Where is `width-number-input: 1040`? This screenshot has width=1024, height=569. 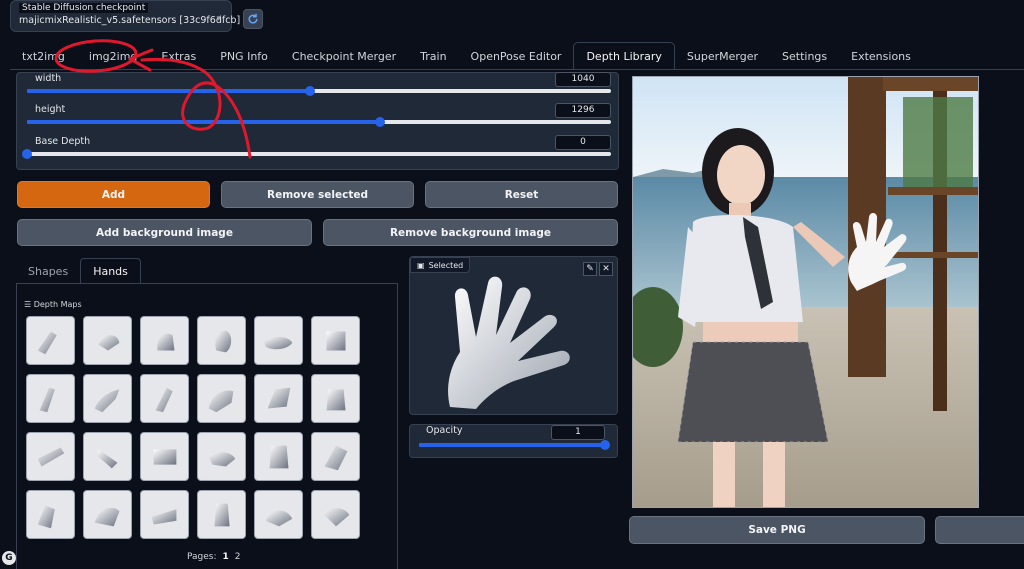 width-number-input: 1040 is located at coordinates (583, 79).